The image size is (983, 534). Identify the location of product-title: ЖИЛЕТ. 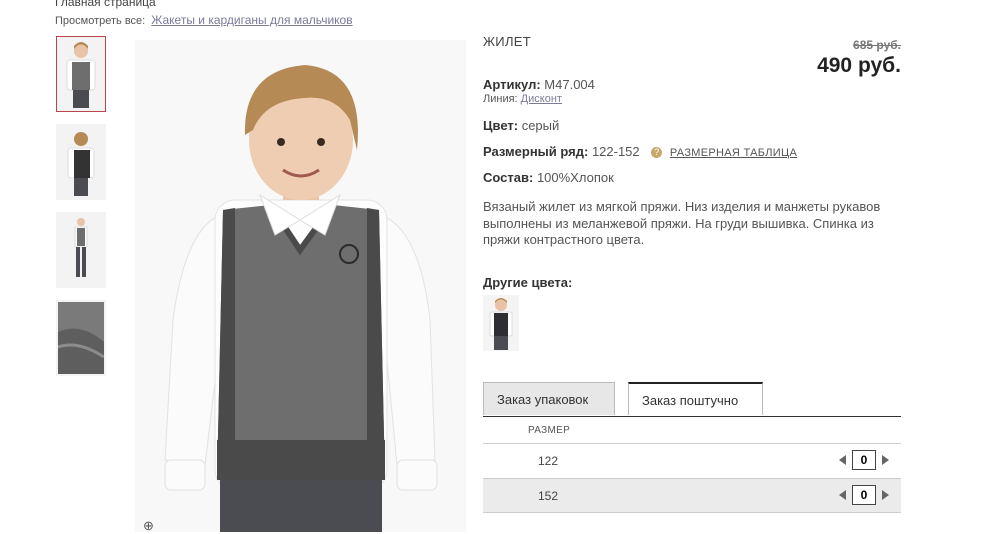
(507, 41).